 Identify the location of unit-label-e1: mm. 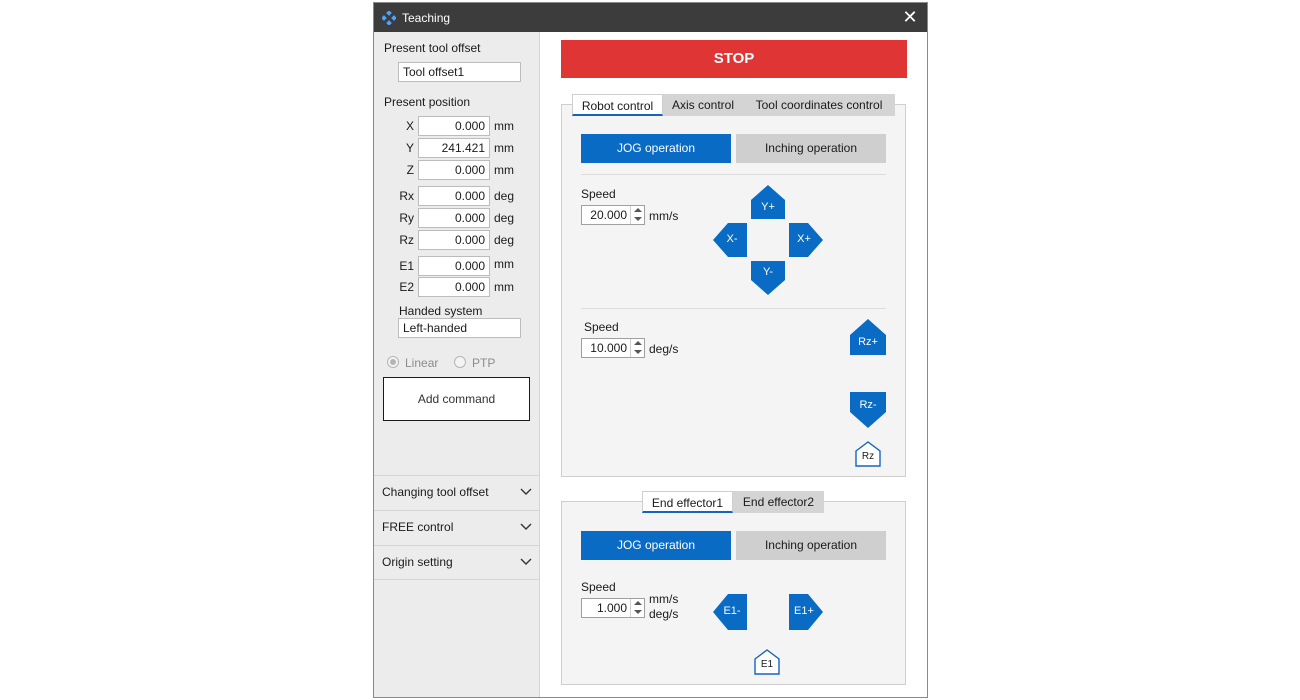
(504, 264).